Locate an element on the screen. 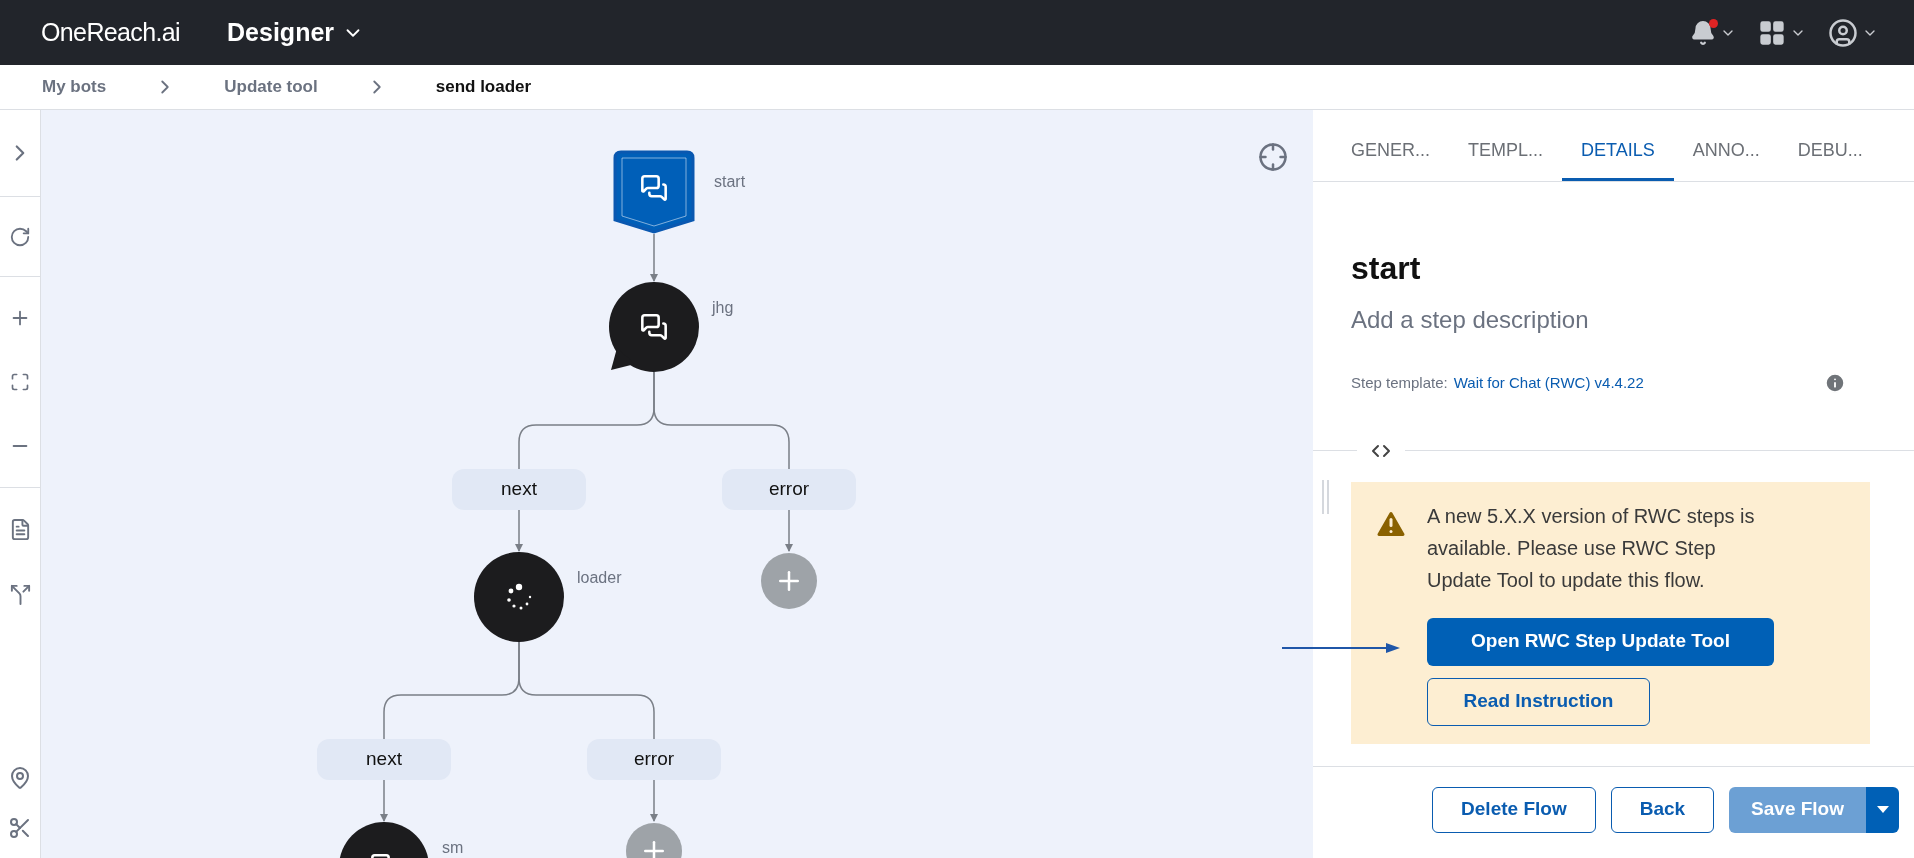 This screenshot has width=1914, height=858. chat-node is located at coordinates (654, 328).